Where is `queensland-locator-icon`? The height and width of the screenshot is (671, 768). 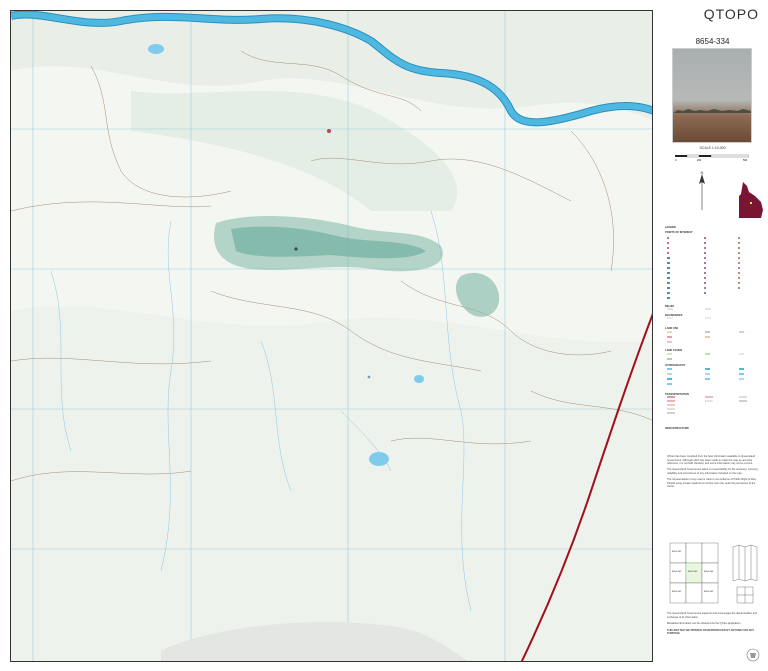
queensland-locator-icon is located at coordinates (751, 200).